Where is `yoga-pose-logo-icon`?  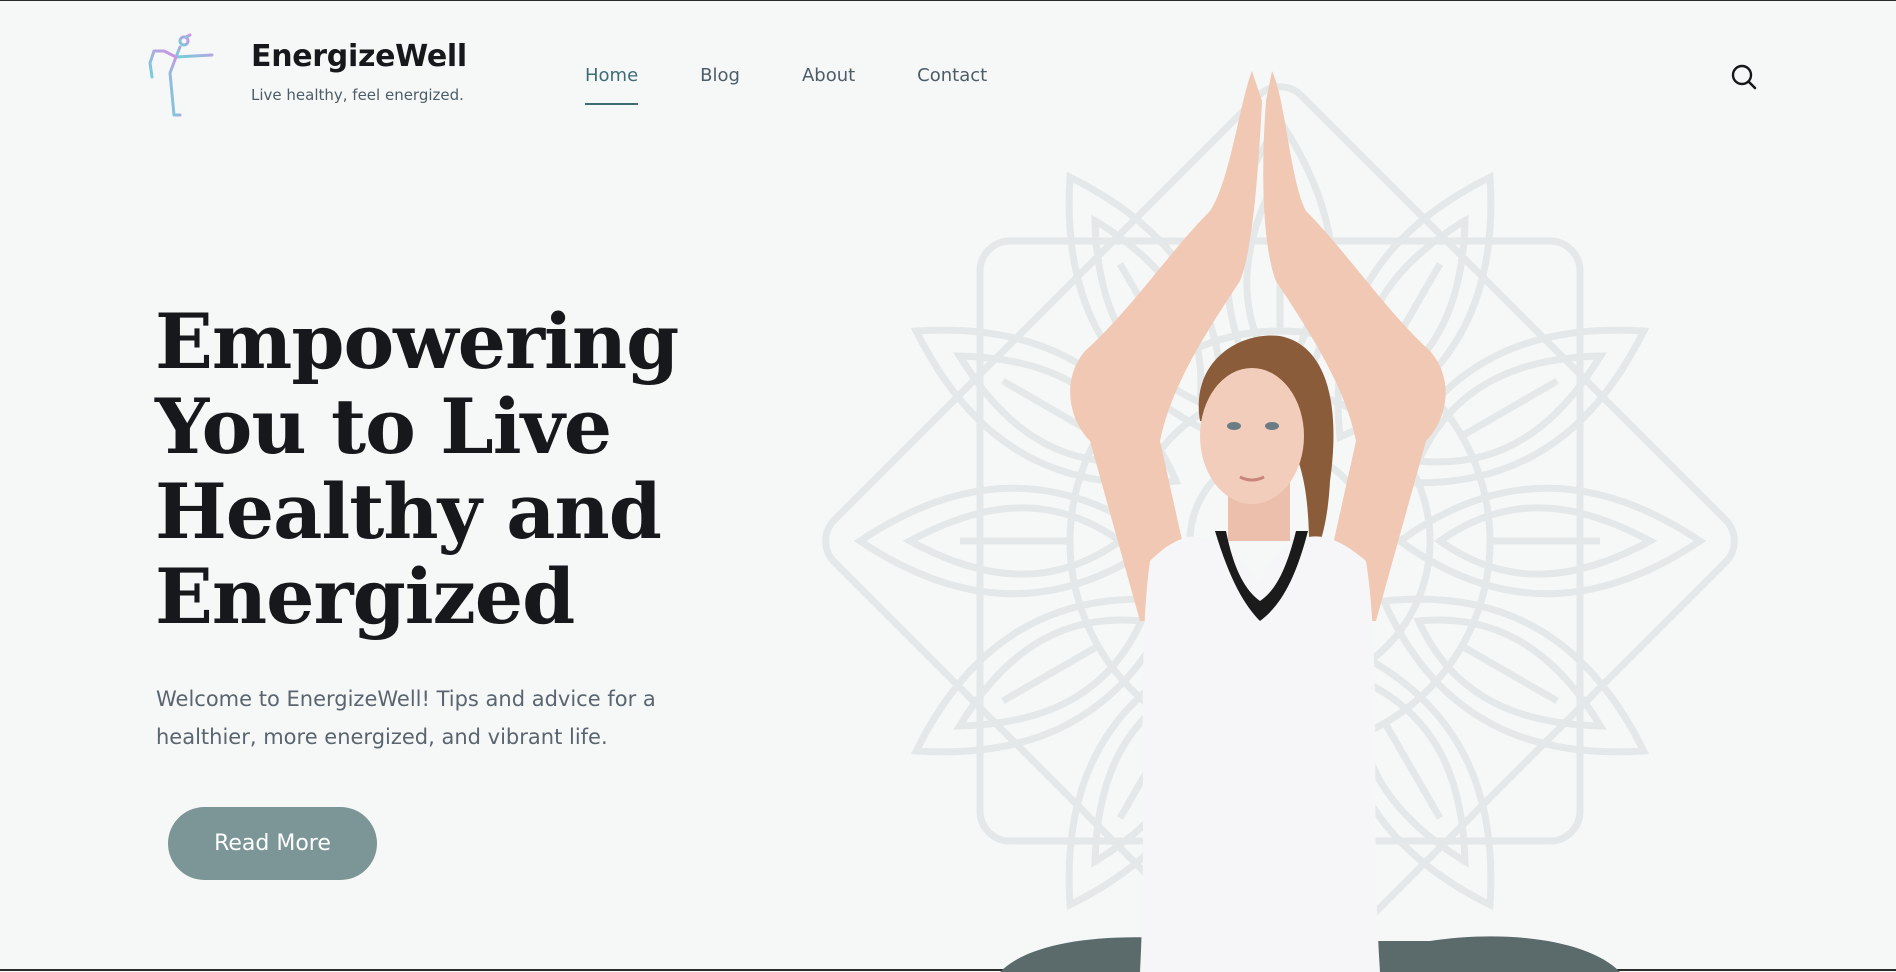 yoga-pose-logo-icon is located at coordinates (181, 75).